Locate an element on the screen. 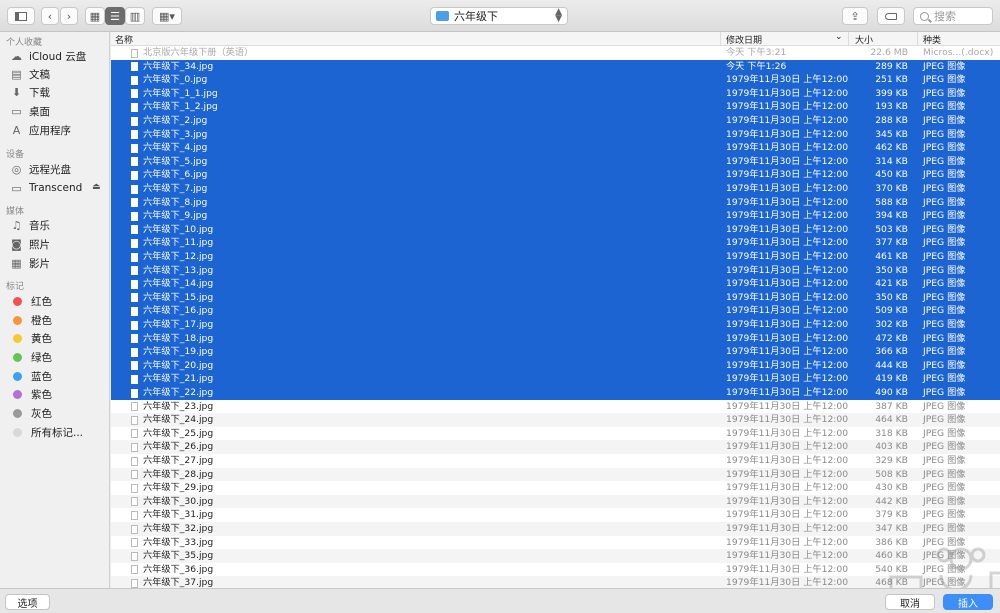  file-row: 六年级下_34.jpg 今天 下午1:26 289 KB JPEG 图像 is located at coordinates (555, 66).